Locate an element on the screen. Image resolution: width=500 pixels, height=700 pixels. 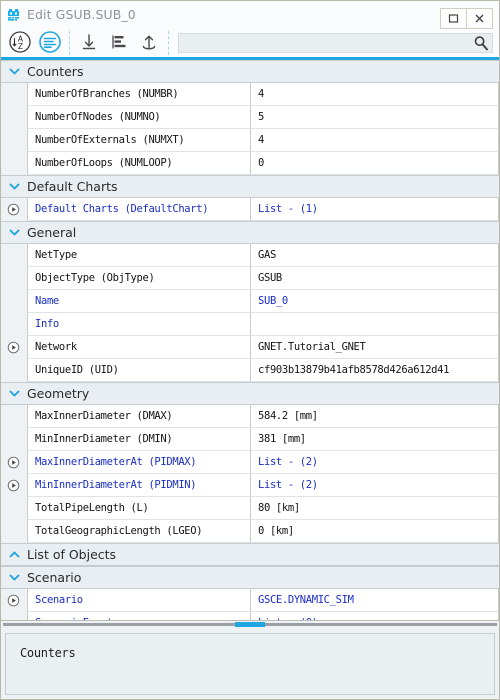
property-row: TotalGeographicLength (LGEO) 0 [km] is located at coordinates (250, 531).